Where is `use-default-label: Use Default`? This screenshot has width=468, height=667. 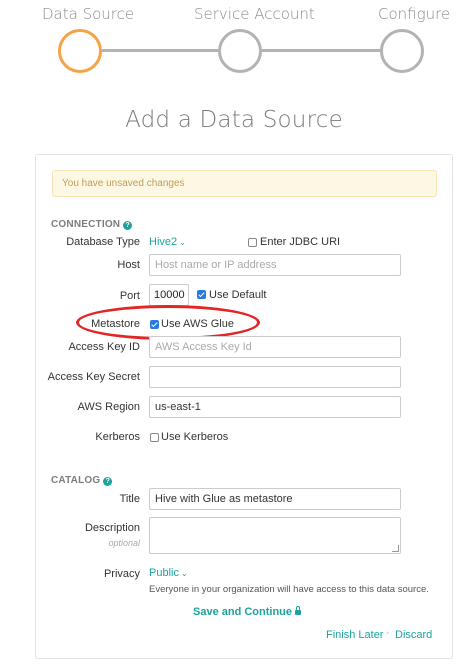 use-default-label: Use Default is located at coordinates (238, 295).